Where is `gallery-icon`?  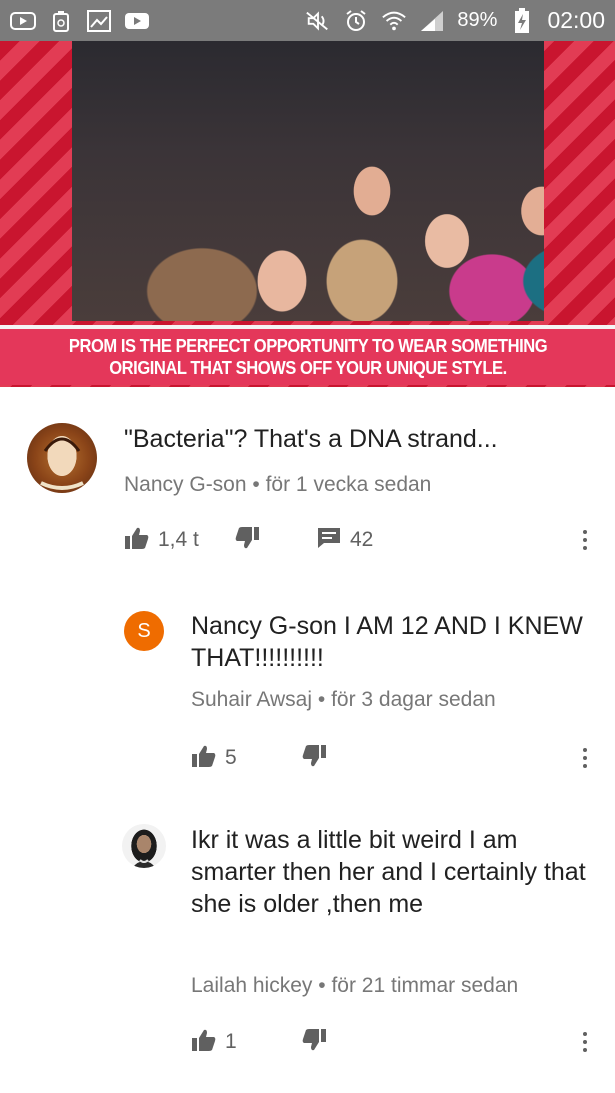 gallery-icon is located at coordinates (99, 20).